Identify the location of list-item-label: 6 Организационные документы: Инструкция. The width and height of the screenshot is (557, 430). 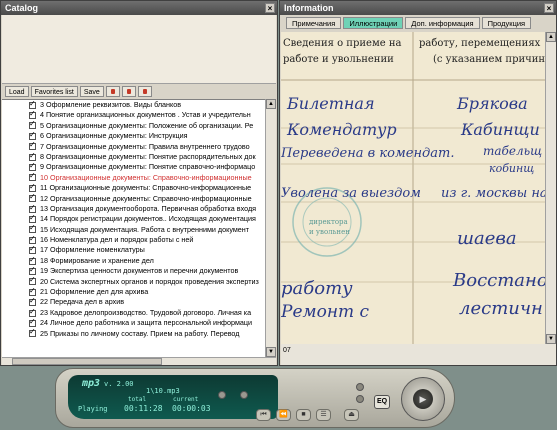
(114, 136).